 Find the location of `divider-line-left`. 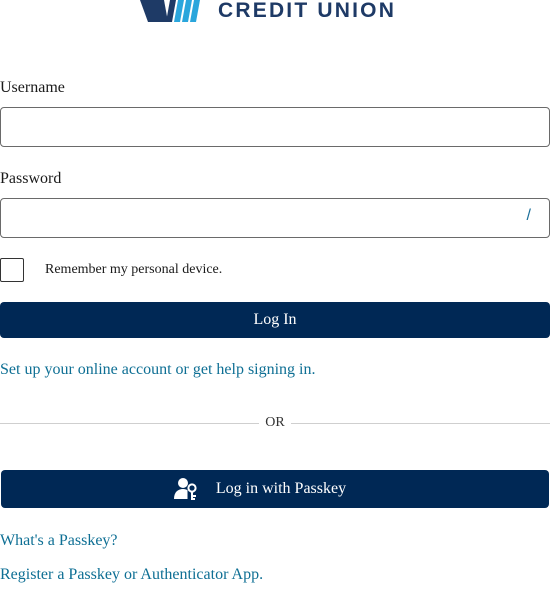

divider-line-left is located at coordinates (130, 423).